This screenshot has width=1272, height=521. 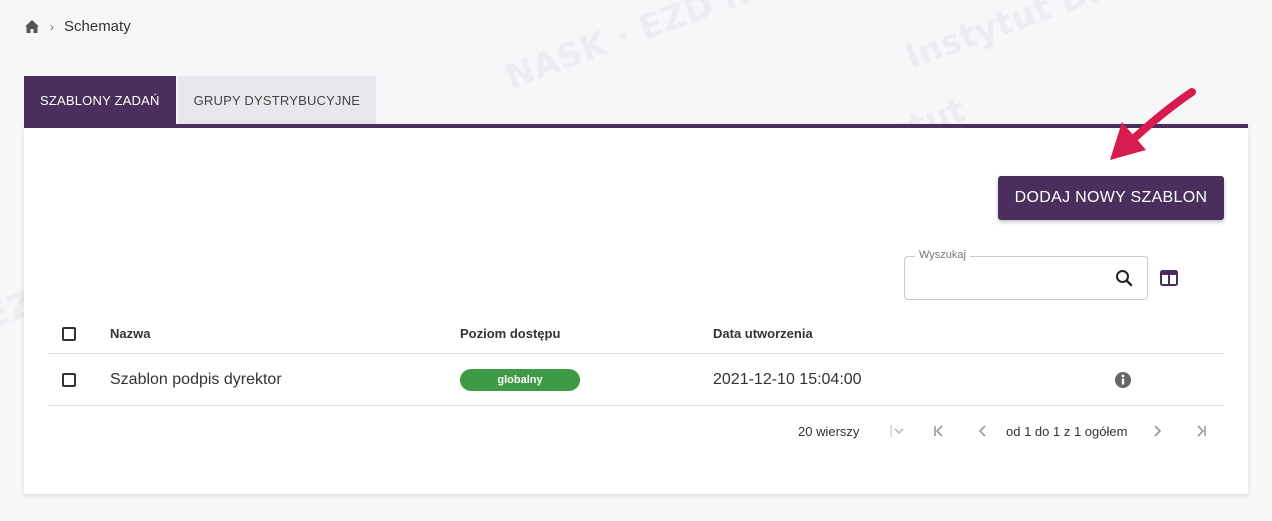 What do you see at coordinates (1123, 380) in the screenshot?
I see `info-icon` at bounding box center [1123, 380].